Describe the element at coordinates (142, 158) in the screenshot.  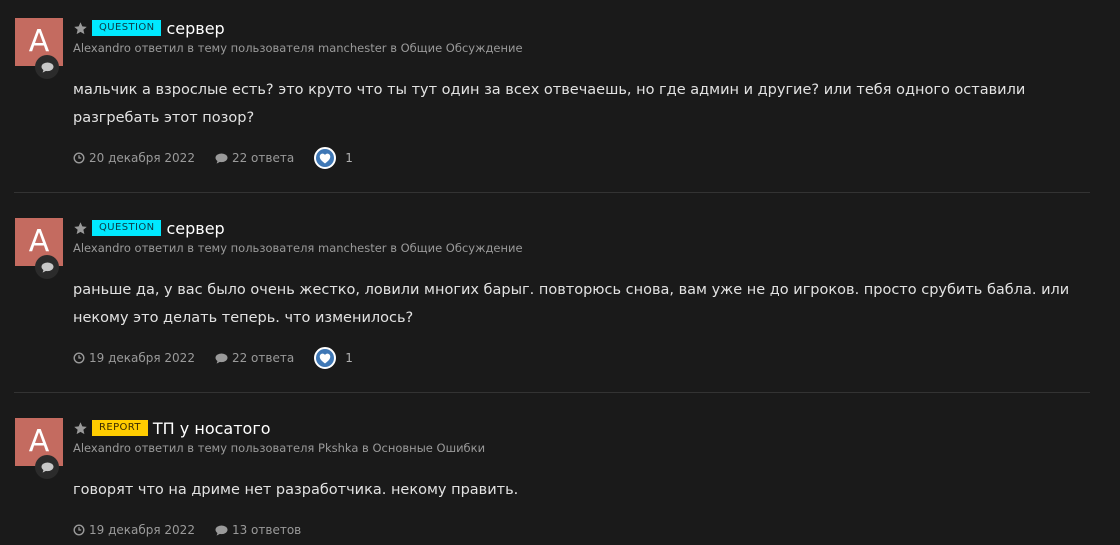
I see `post-date-text: 20 декабря 2022` at that location.